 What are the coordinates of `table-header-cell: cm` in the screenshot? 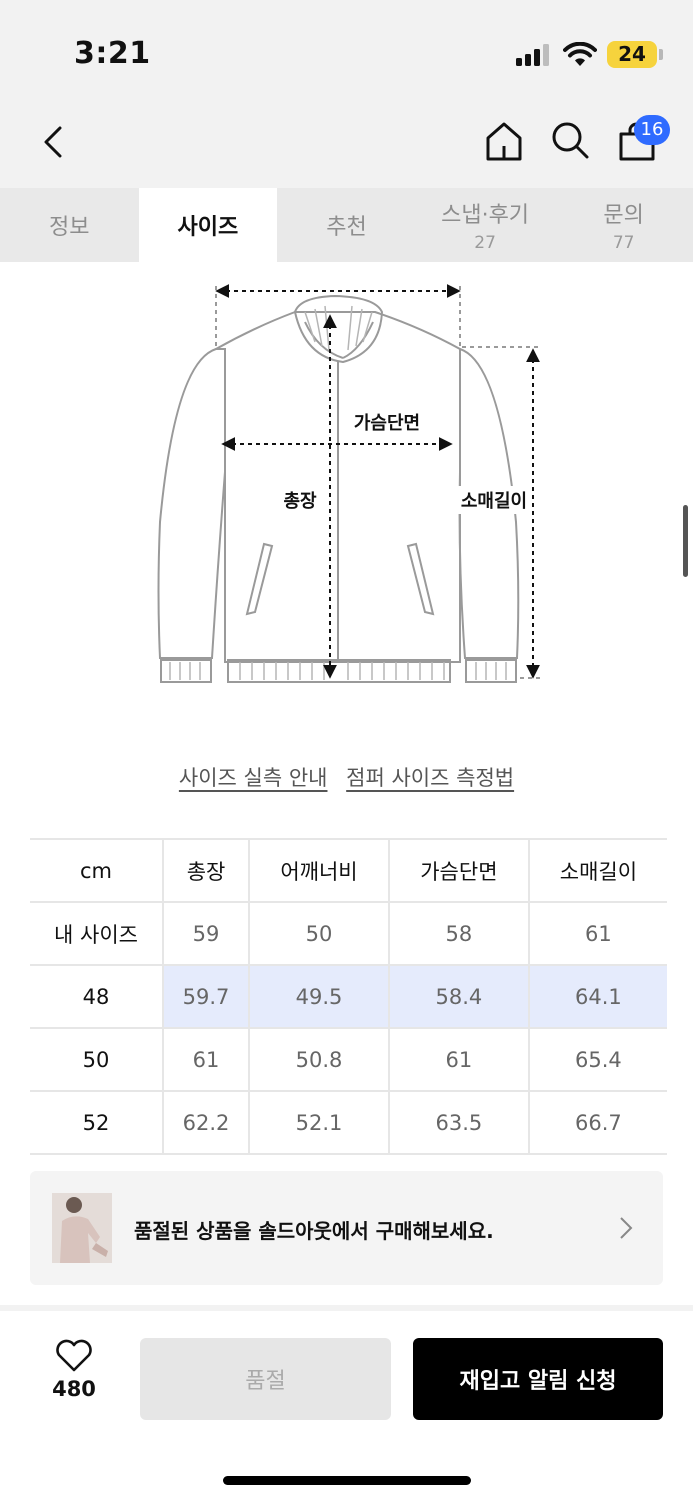 It's located at (97, 870).